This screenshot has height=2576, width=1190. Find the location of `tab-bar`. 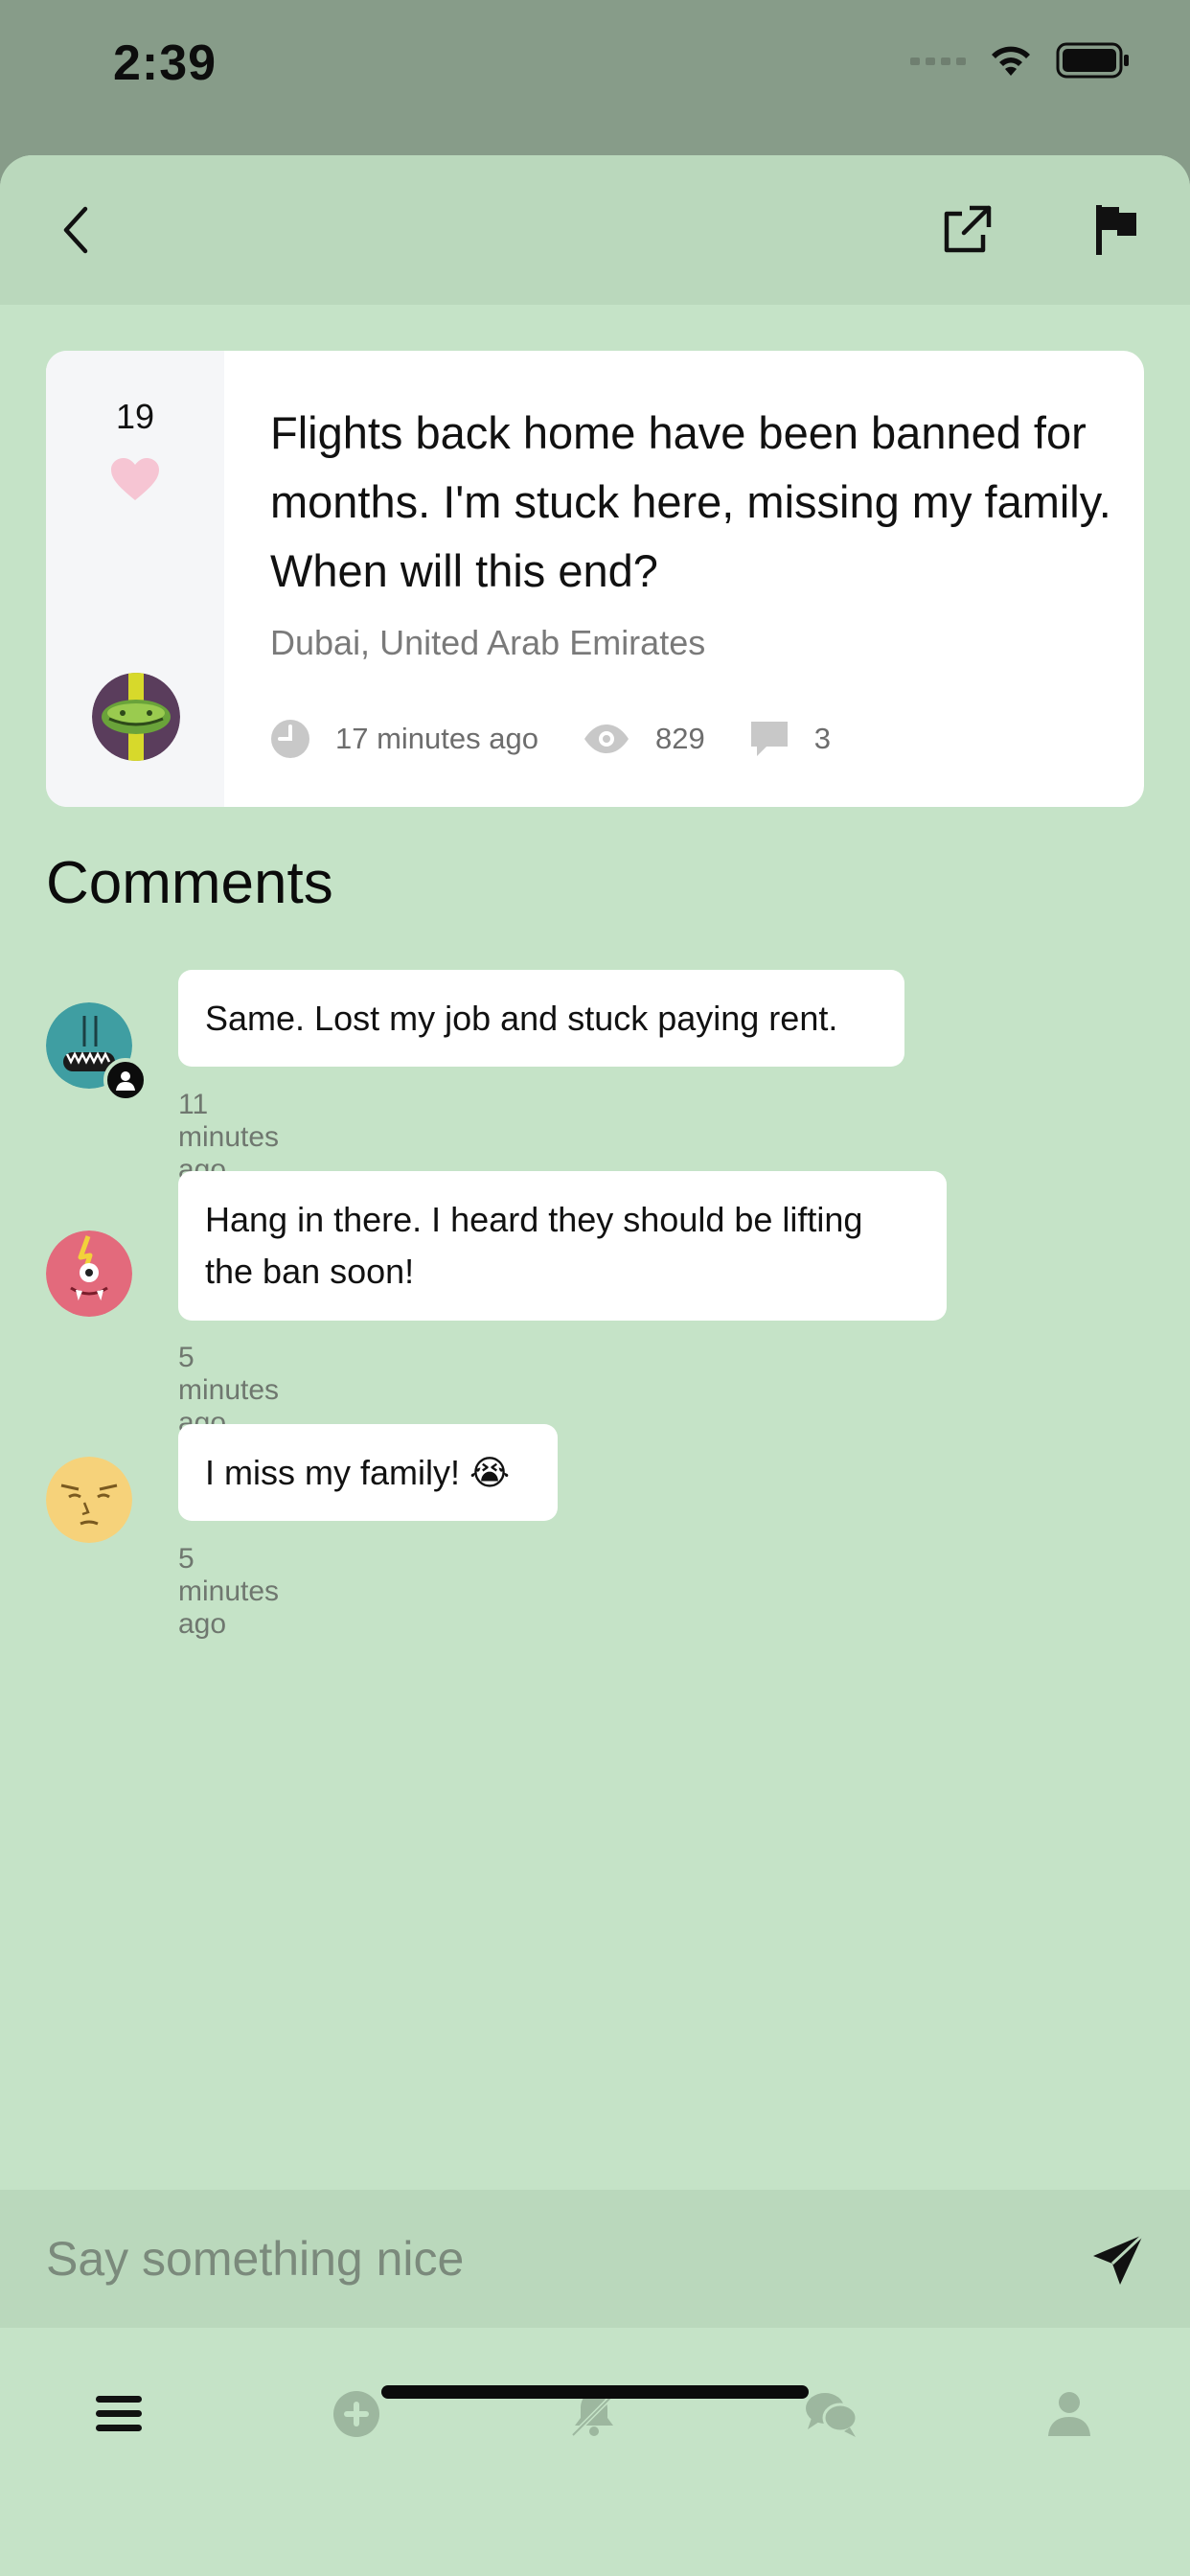

tab-bar is located at coordinates (595, 2452).